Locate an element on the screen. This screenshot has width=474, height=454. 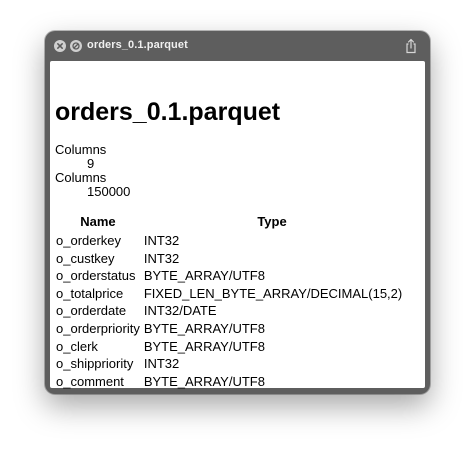
column-type-cell: INT32/DATE is located at coordinates (180, 311).